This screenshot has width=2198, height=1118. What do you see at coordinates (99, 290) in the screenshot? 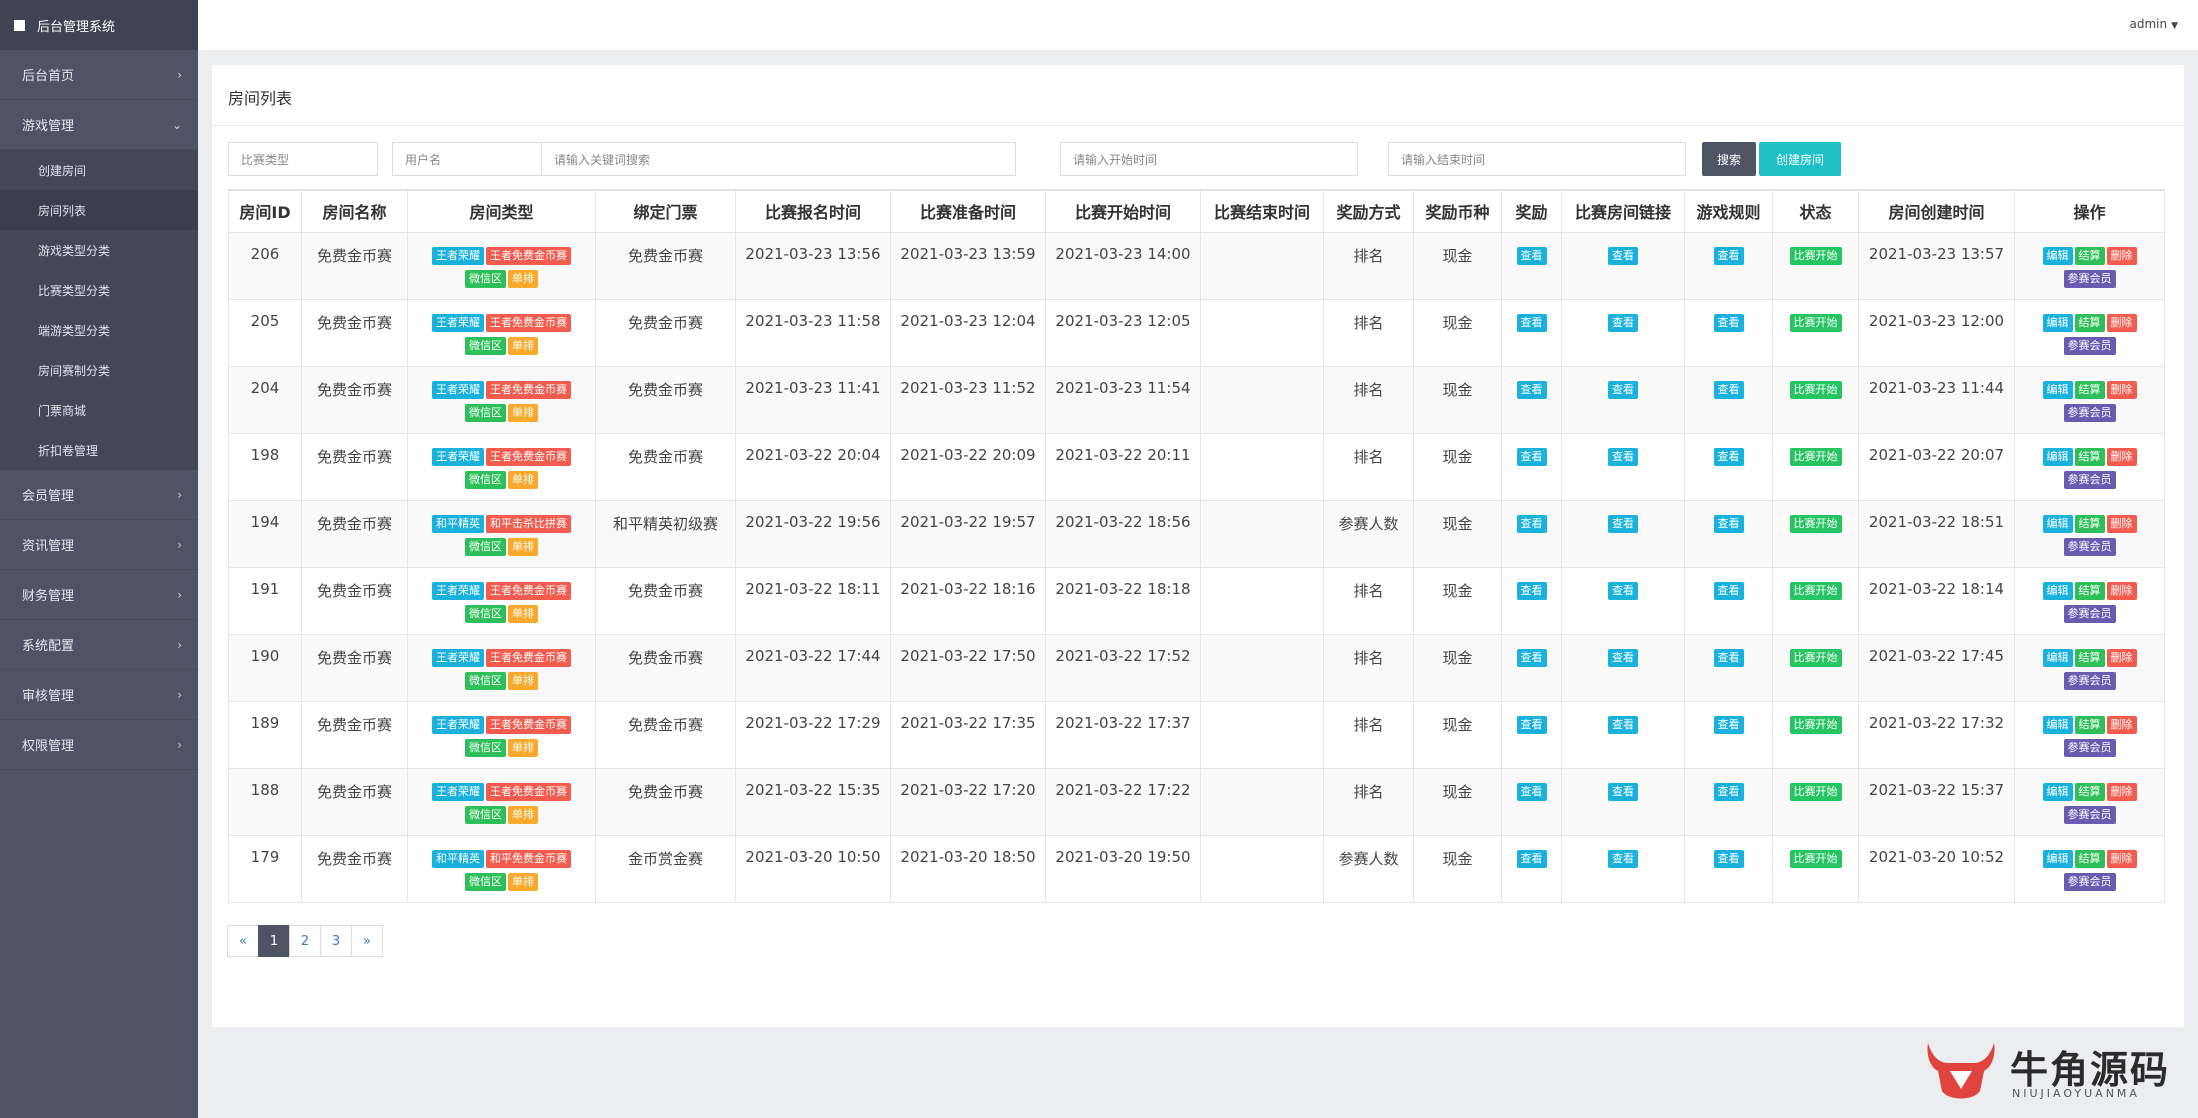
I see `sidebar-subitem-match-type: 比赛类型分类` at bounding box center [99, 290].